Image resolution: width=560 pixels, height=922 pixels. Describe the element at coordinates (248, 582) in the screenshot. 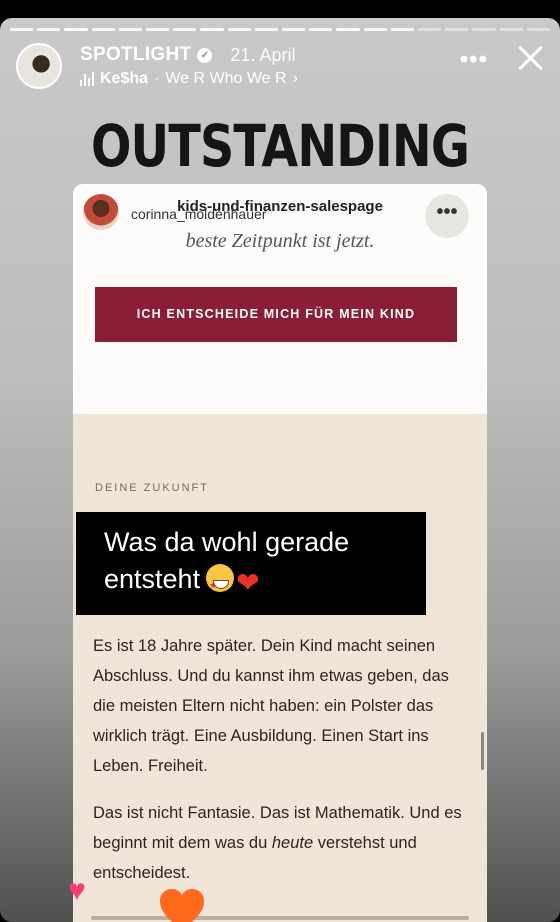

I see `heart-on-fire-emoji: ❤` at that location.